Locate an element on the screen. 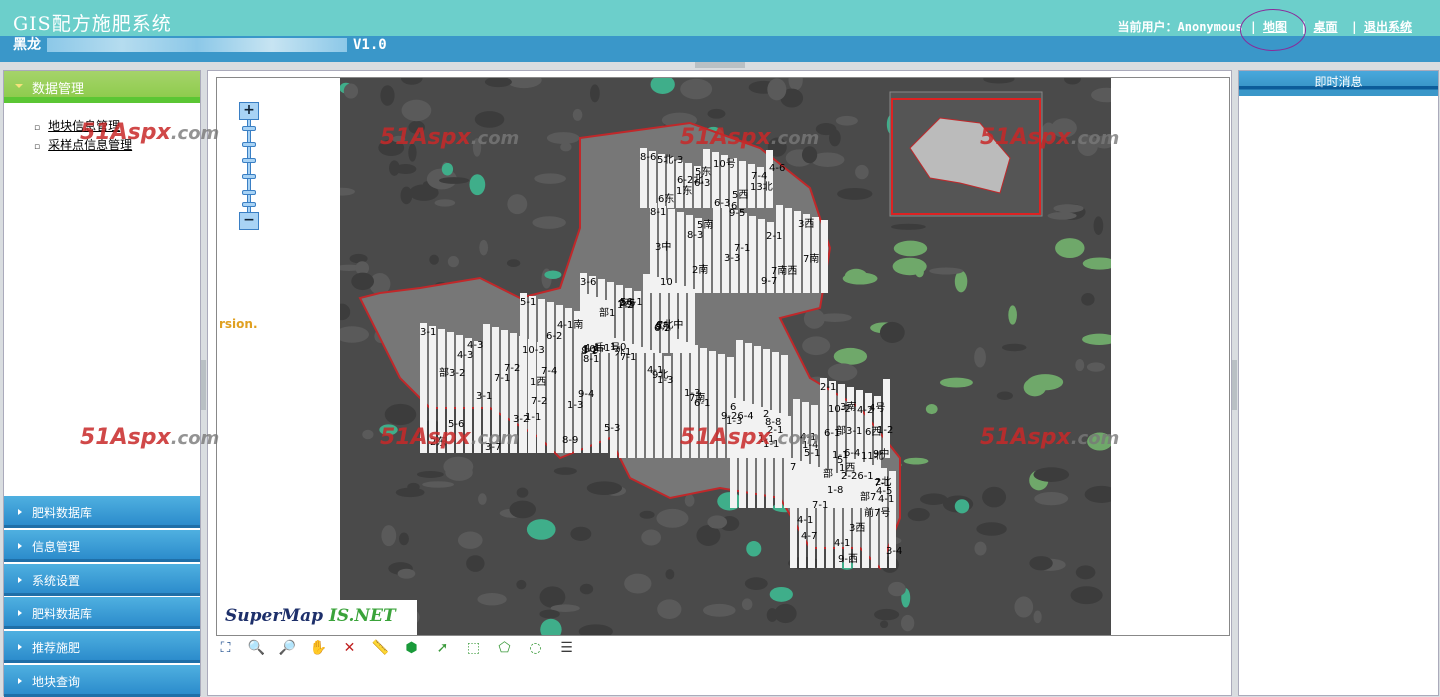 The height and width of the screenshot is (697, 1440). parcel-label: 9-4 is located at coordinates (586, 394).